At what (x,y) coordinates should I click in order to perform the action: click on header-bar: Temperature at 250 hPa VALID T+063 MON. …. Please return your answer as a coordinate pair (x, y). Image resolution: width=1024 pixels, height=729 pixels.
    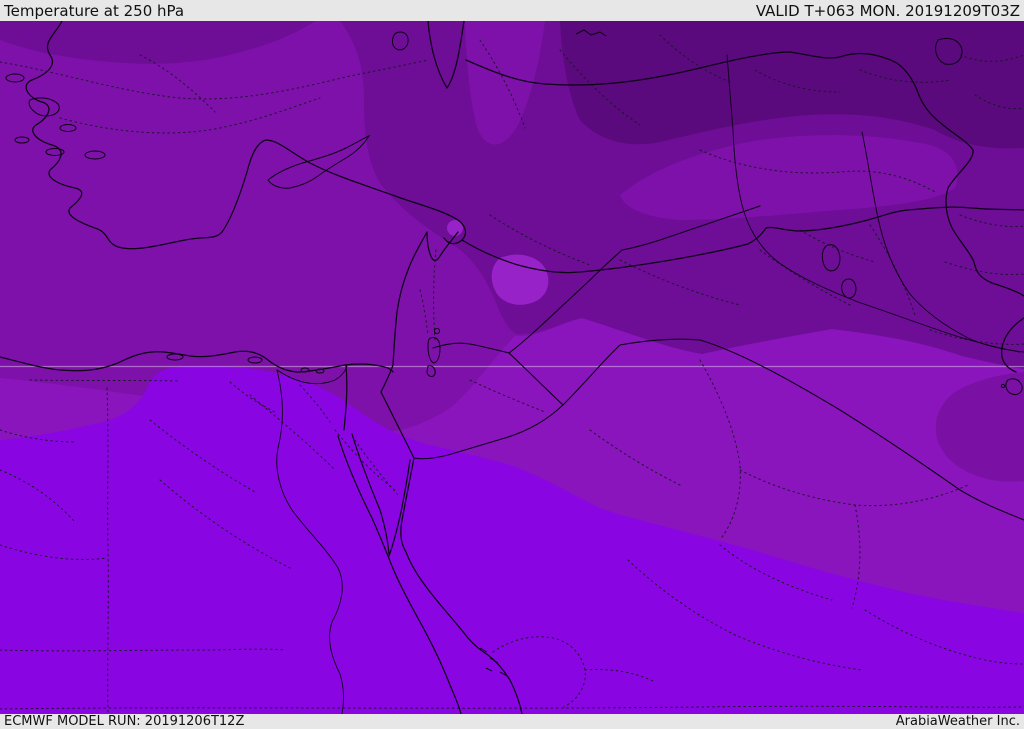
    Looking at the image, I should click on (512, 10).